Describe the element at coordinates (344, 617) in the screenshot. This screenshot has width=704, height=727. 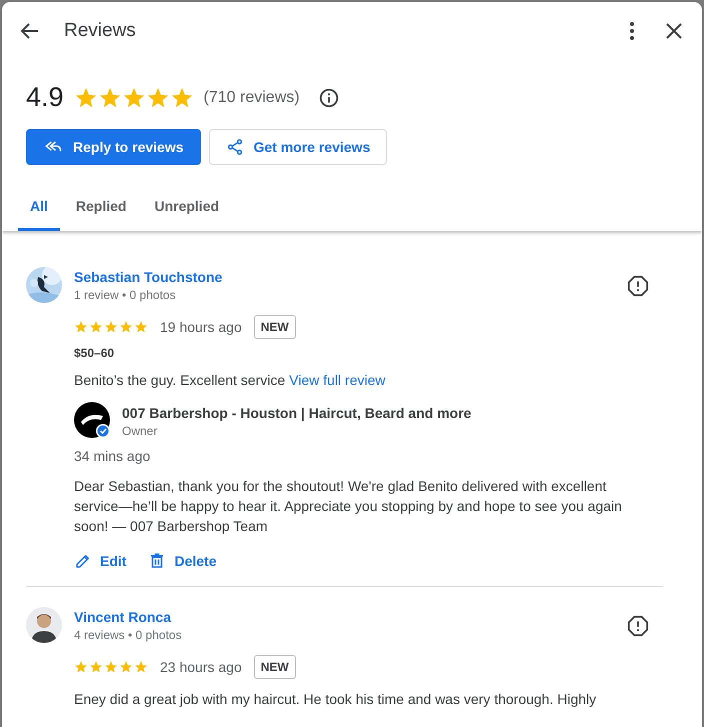
I see `reviewer-name: Vincent Ronca` at that location.